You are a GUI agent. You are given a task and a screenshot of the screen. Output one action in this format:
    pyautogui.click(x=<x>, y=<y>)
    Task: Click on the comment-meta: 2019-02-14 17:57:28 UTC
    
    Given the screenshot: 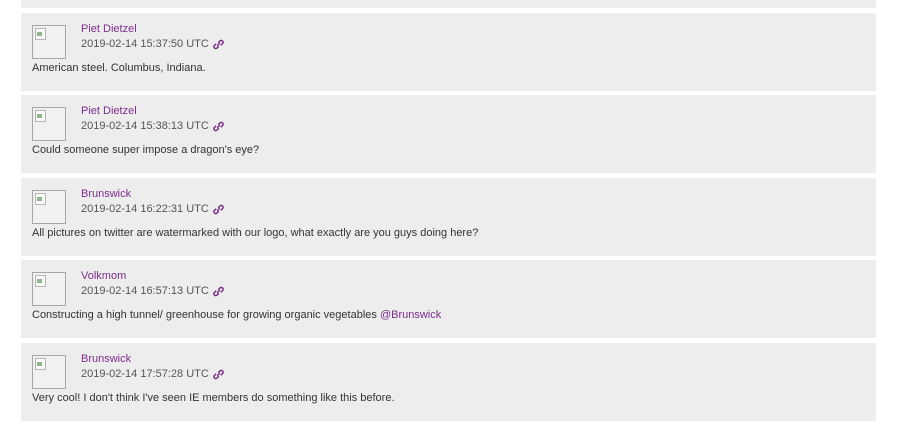 What is the action you would take?
    pyautogui.click(x=152, y=374)
    